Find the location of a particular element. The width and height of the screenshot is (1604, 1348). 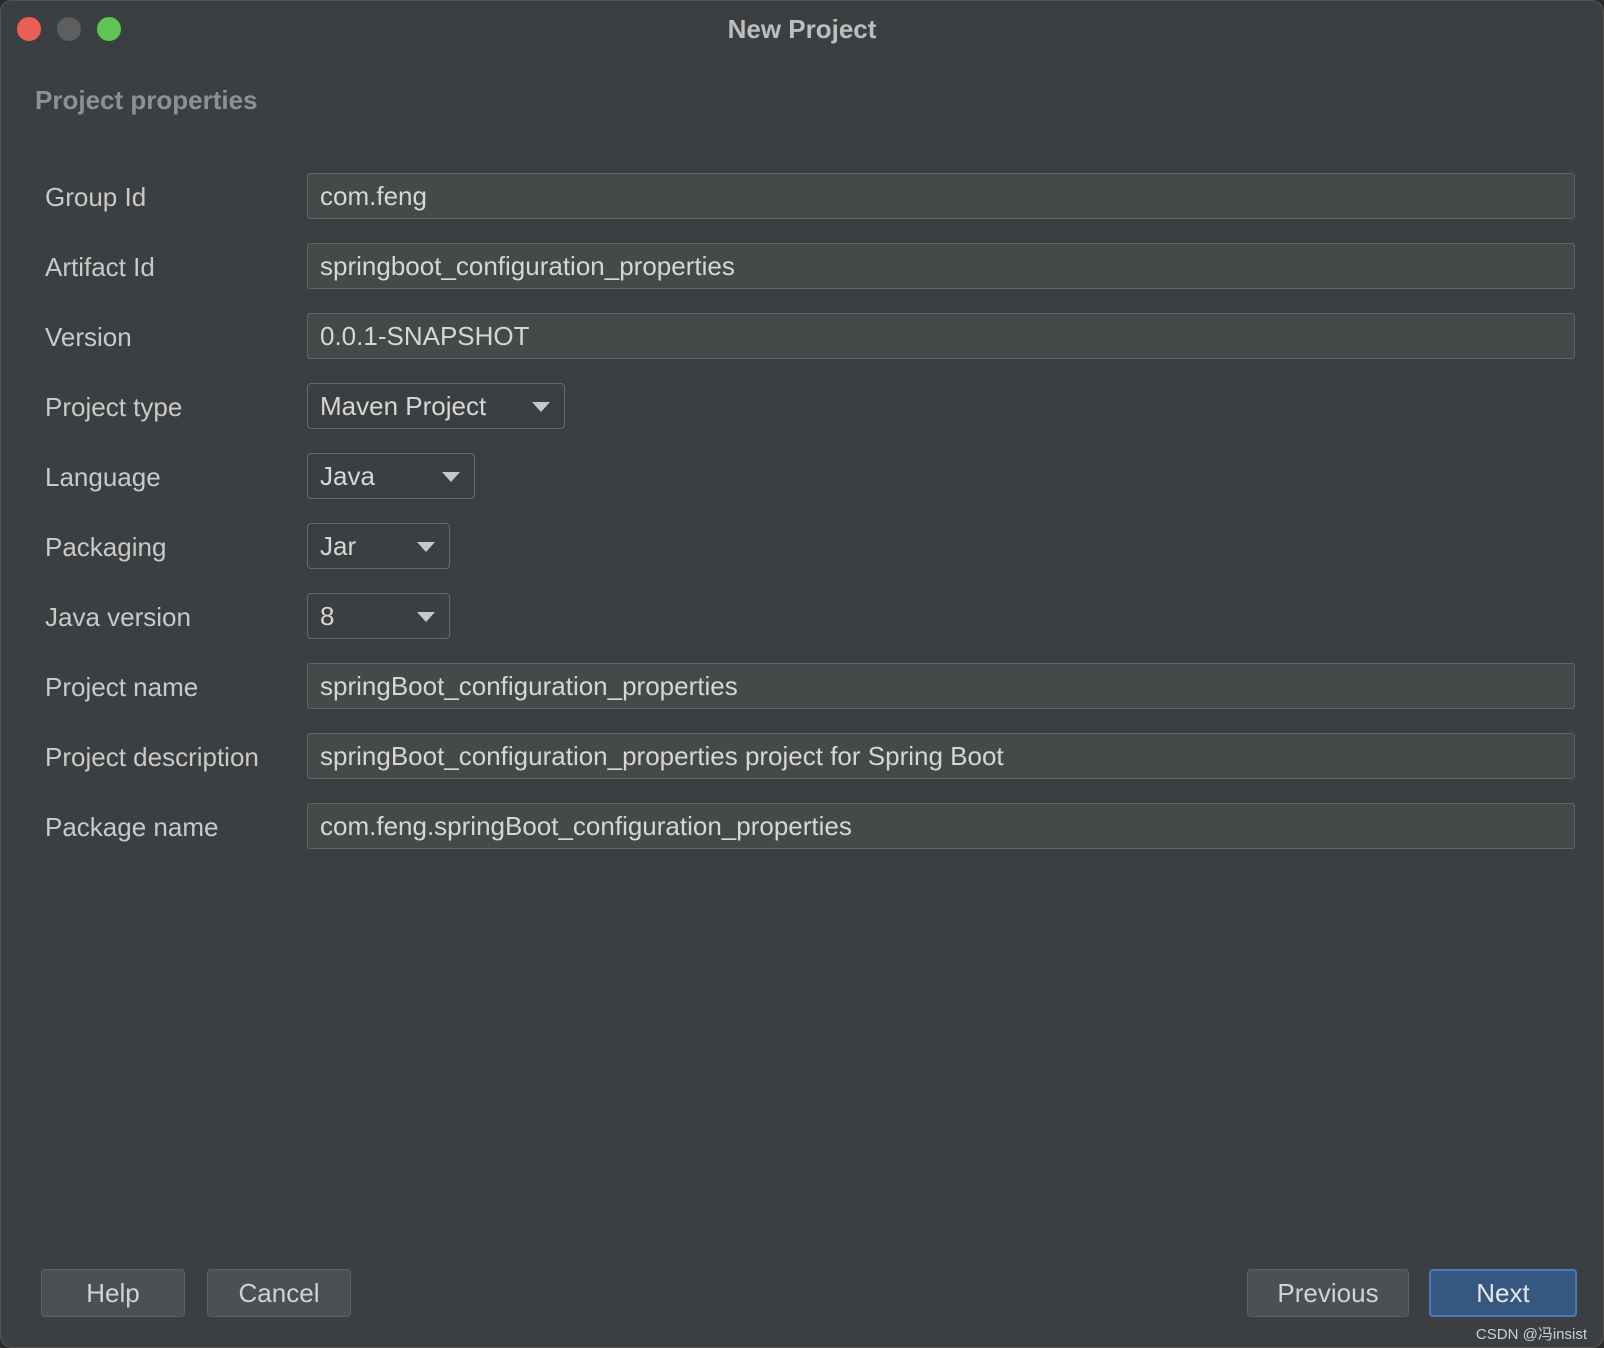

language-select: Java is located at coordinates (391, 476).